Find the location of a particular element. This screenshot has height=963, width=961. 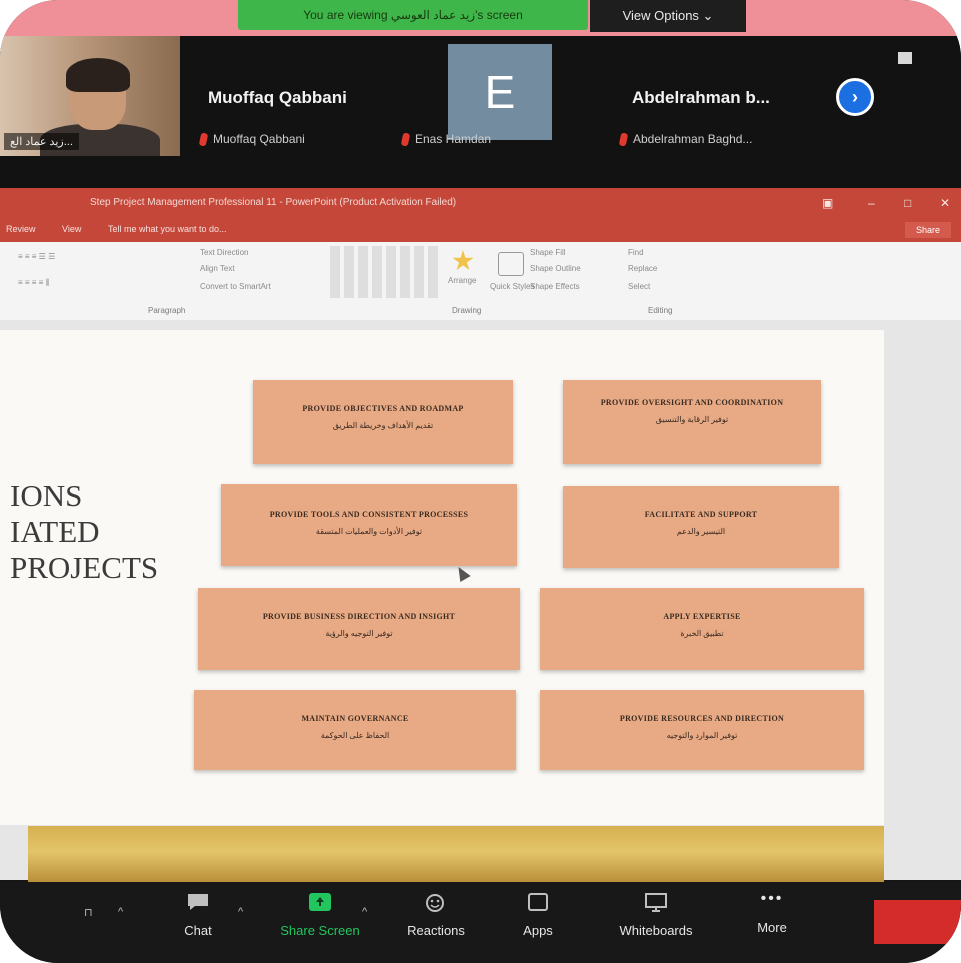

role-card: FACILITATE AND SUPPORT التيسير والدعم is located at coordinates (701, 527).